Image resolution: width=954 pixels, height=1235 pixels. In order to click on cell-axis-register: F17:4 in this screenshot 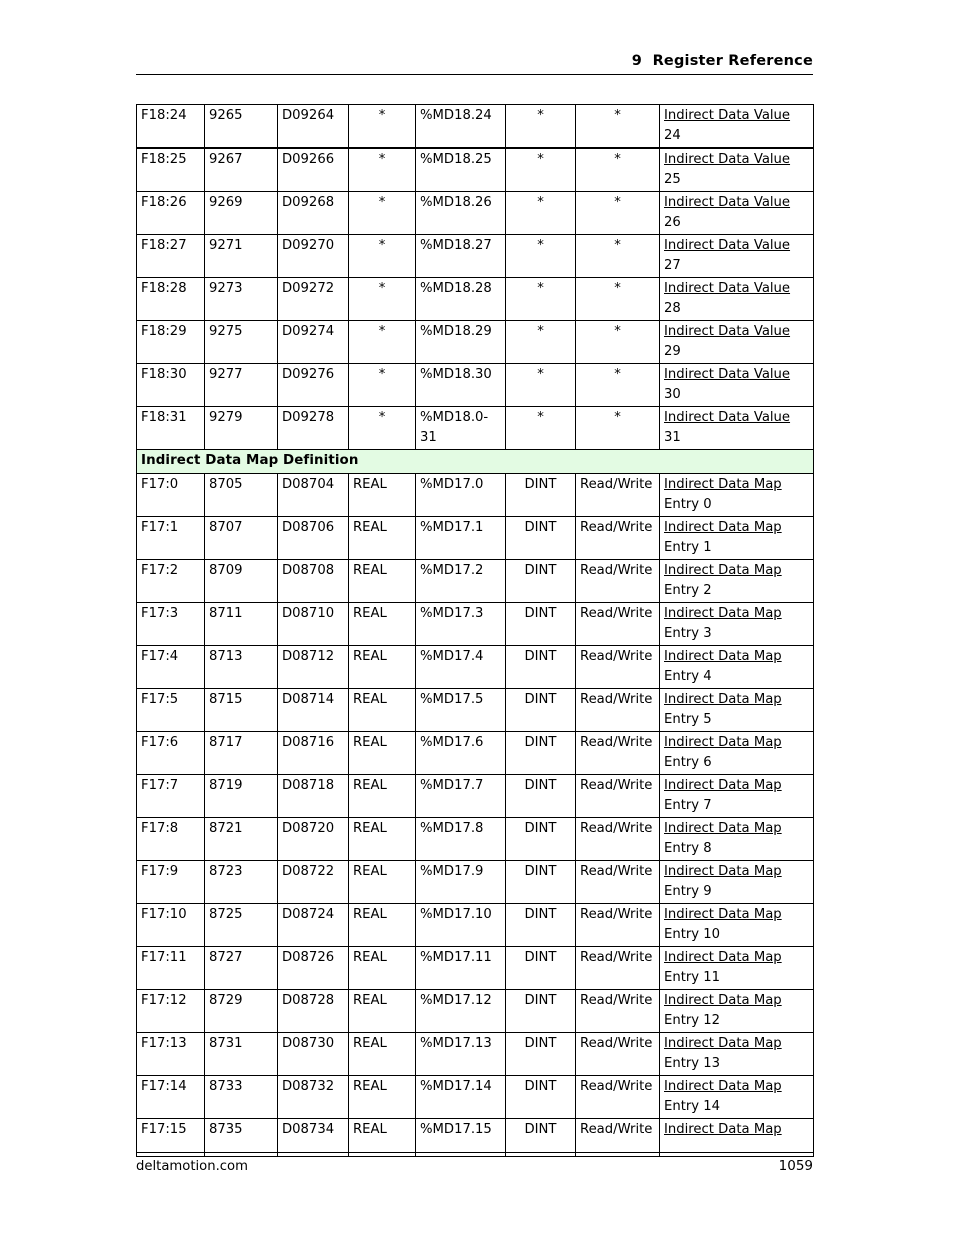, I will do `click(170, 667)`.